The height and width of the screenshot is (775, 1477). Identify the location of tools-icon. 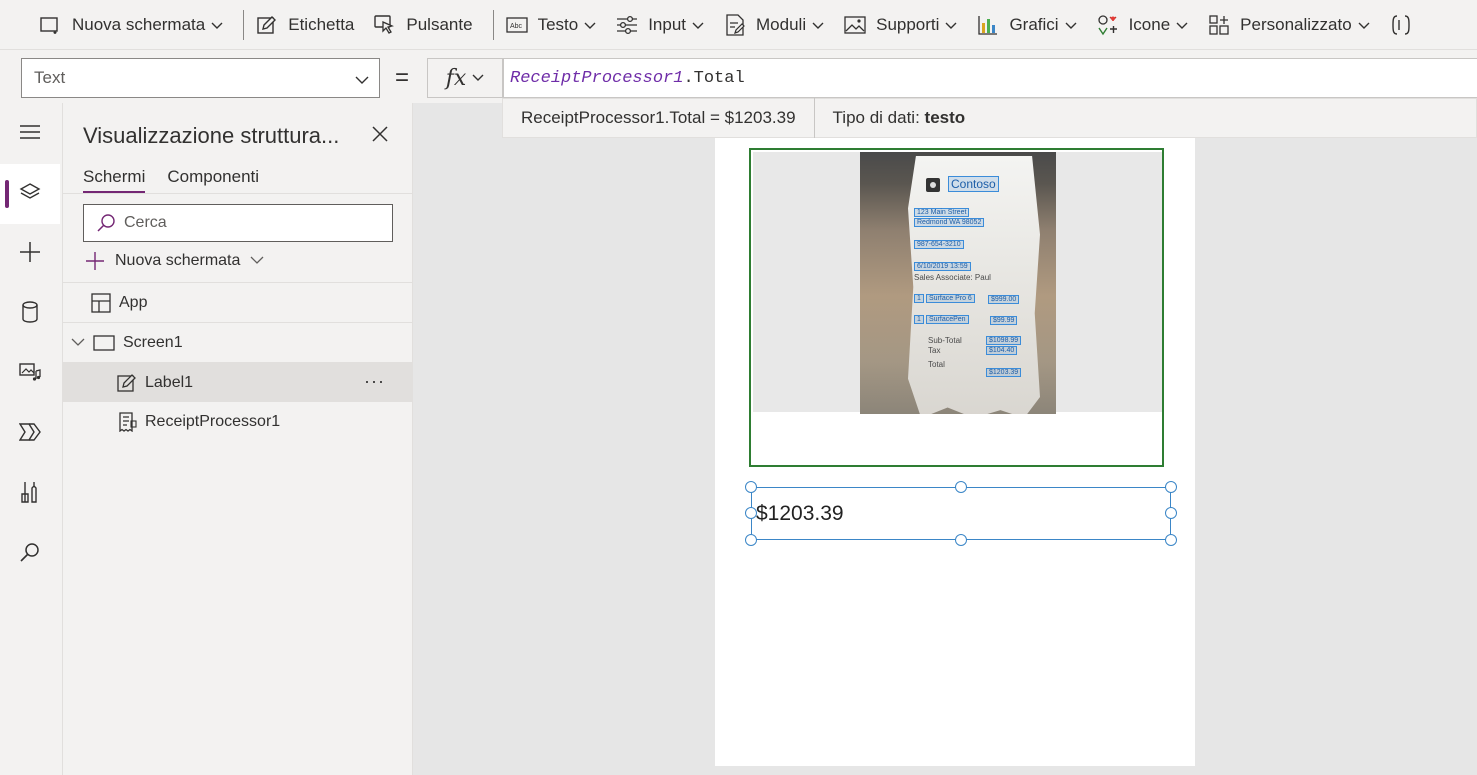
(30, 494).